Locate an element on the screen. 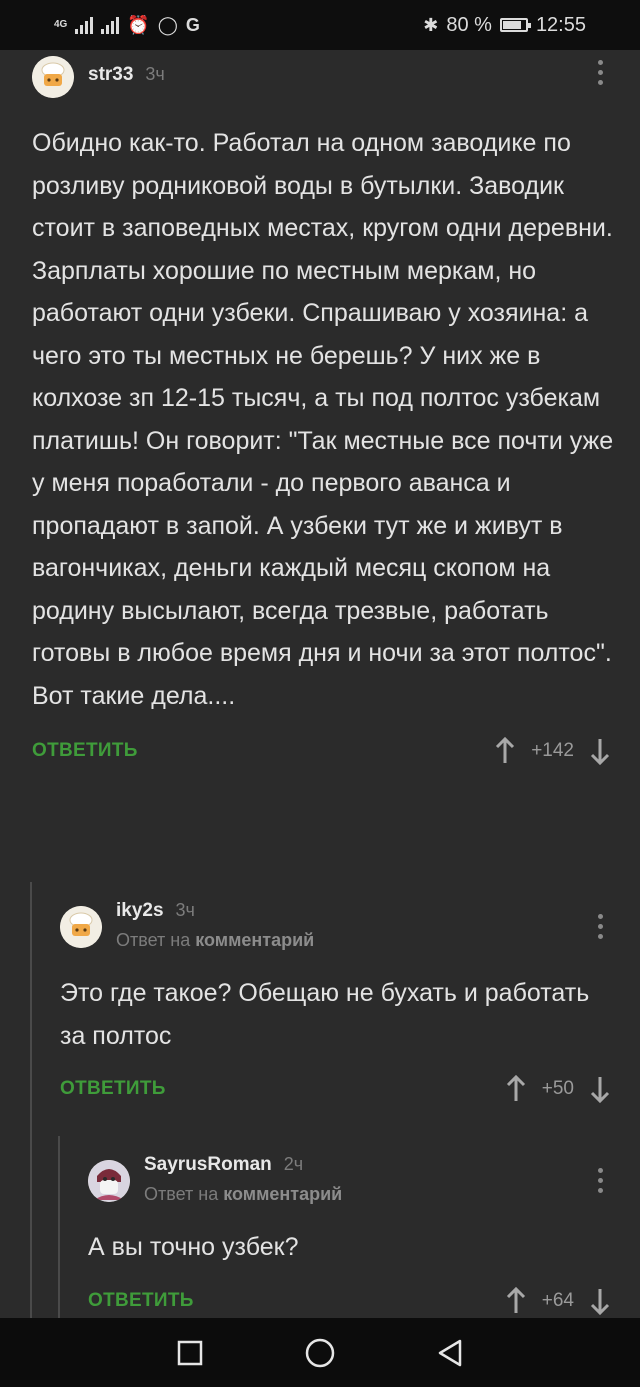  circle-icon is located at coordinates (320, 1352).